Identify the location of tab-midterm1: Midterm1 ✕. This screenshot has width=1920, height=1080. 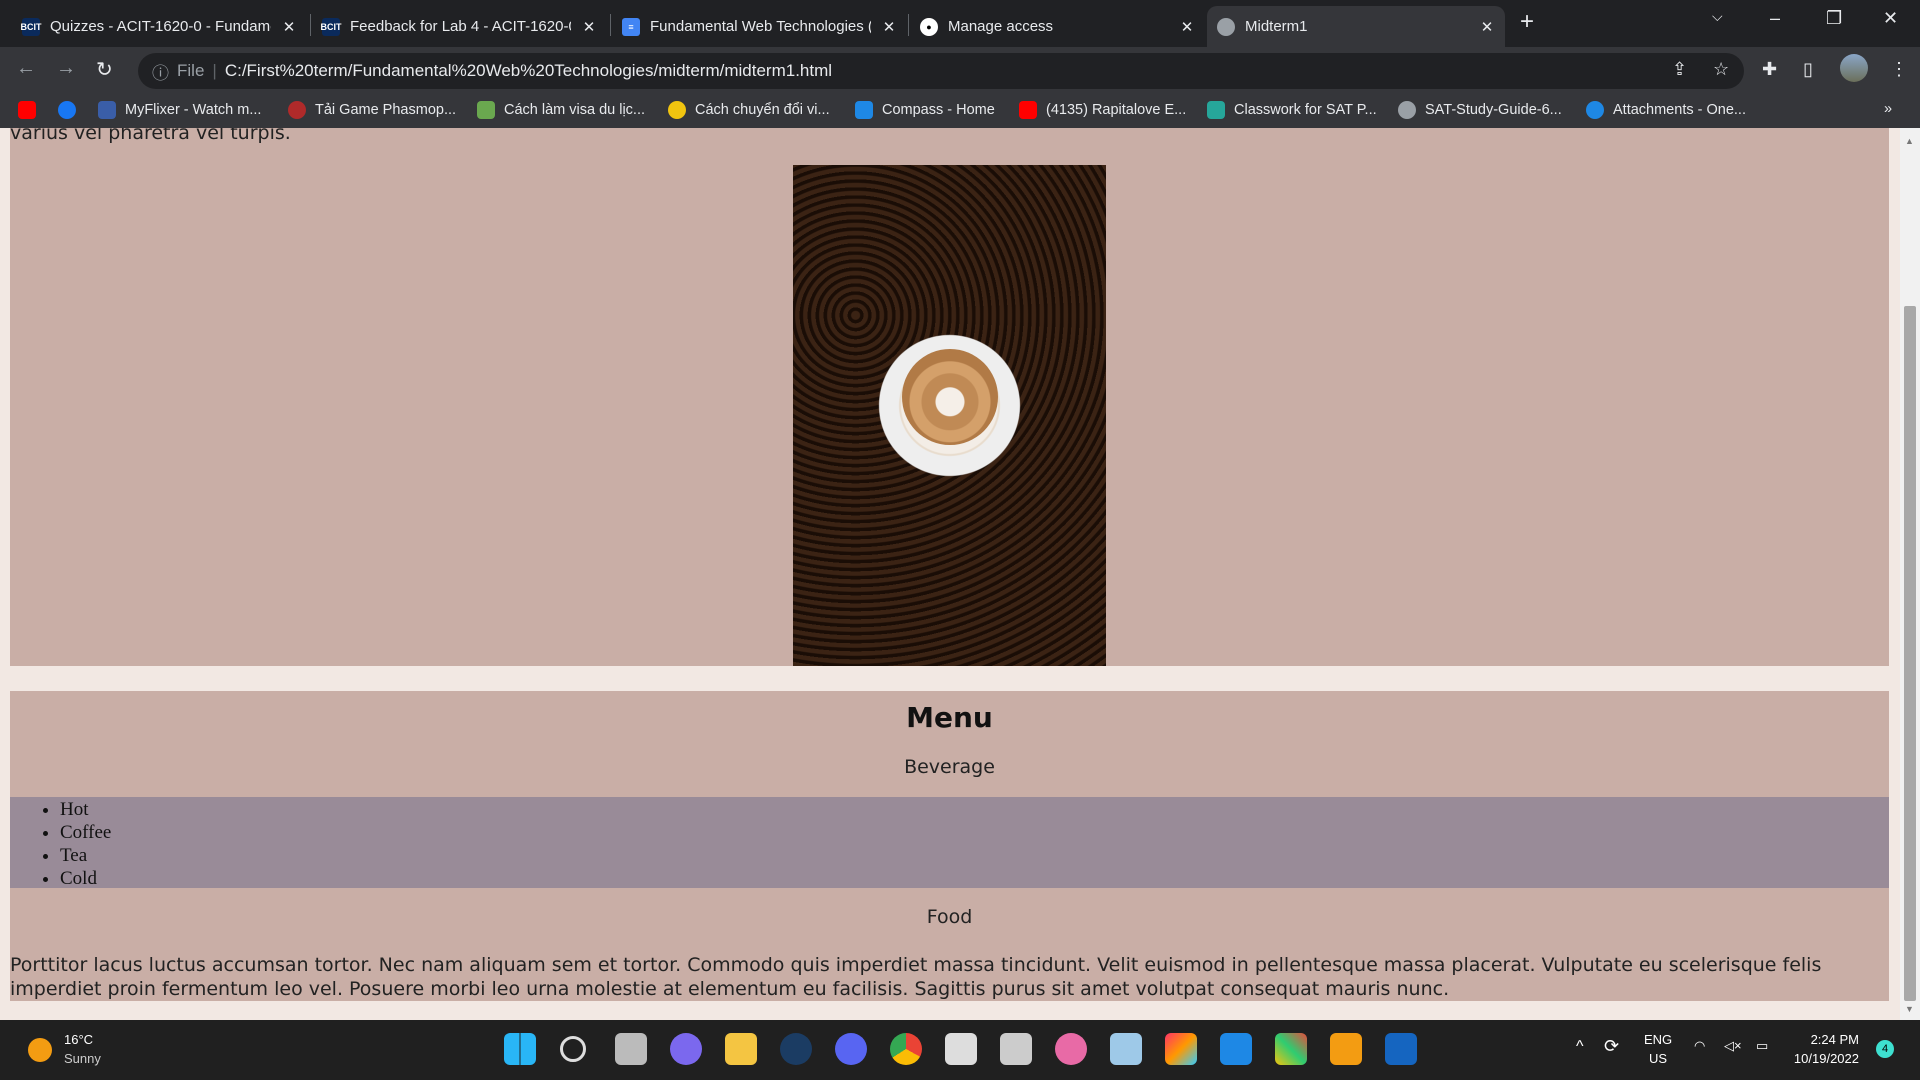
(1356, 26).